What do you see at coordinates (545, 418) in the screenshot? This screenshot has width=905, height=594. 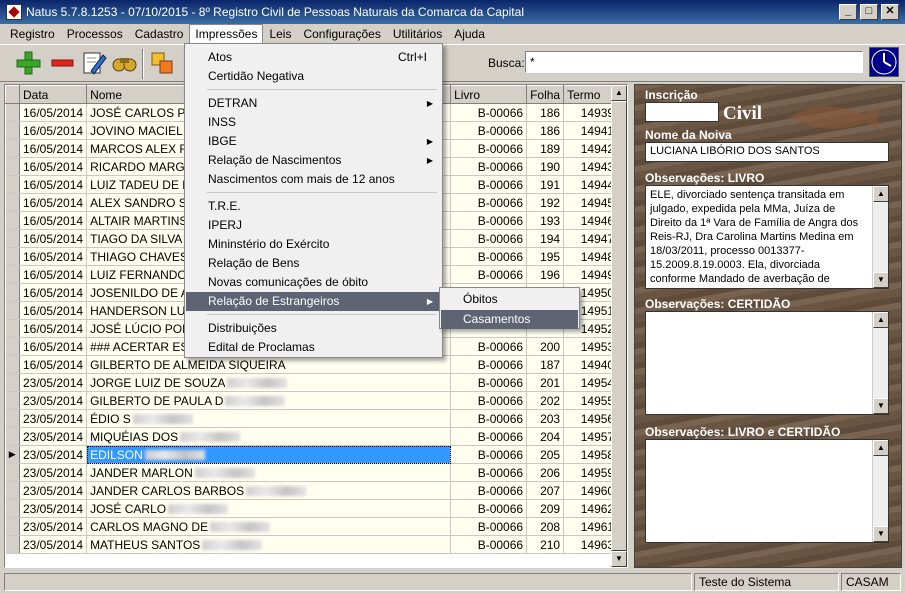 I see `cell-folha: 203` at bounding box center [545, 418].